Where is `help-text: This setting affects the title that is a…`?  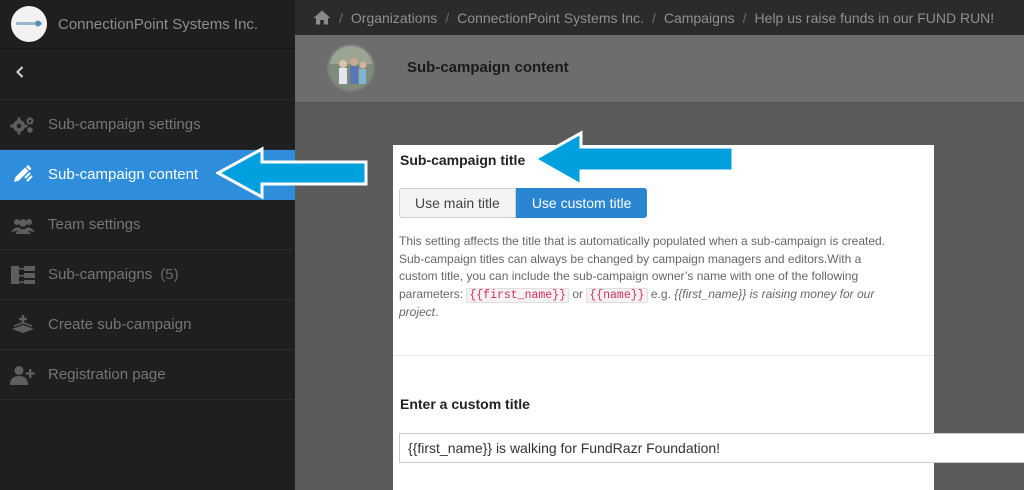 help-text: This setting affects the title that is a… is located at coordinates (645, 277).